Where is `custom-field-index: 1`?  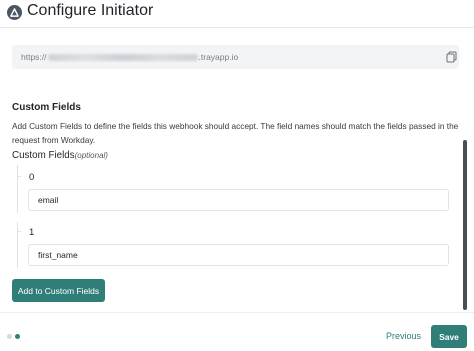 custom-field-index: 1 is located at coordinates (32, 232).